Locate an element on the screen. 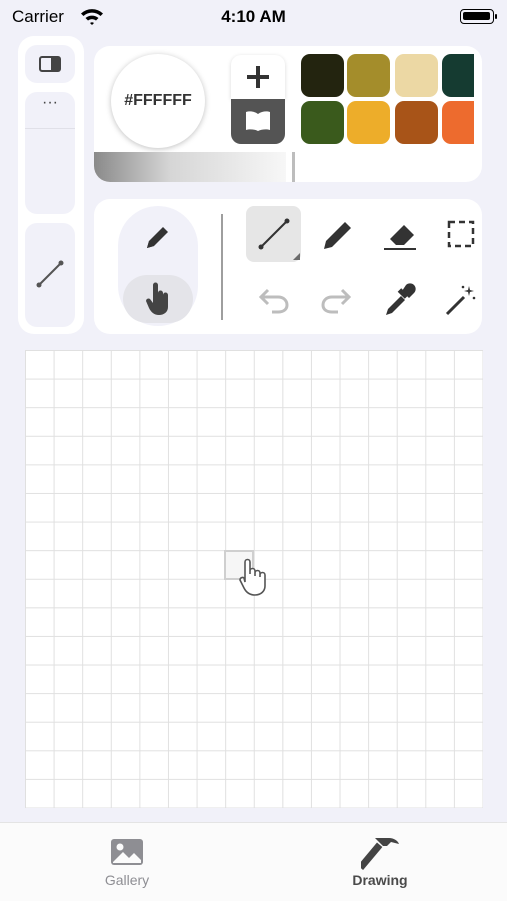 The image size is (507, 901). current-color-circle: #FFFFFF is located at coordinates (158, 101).